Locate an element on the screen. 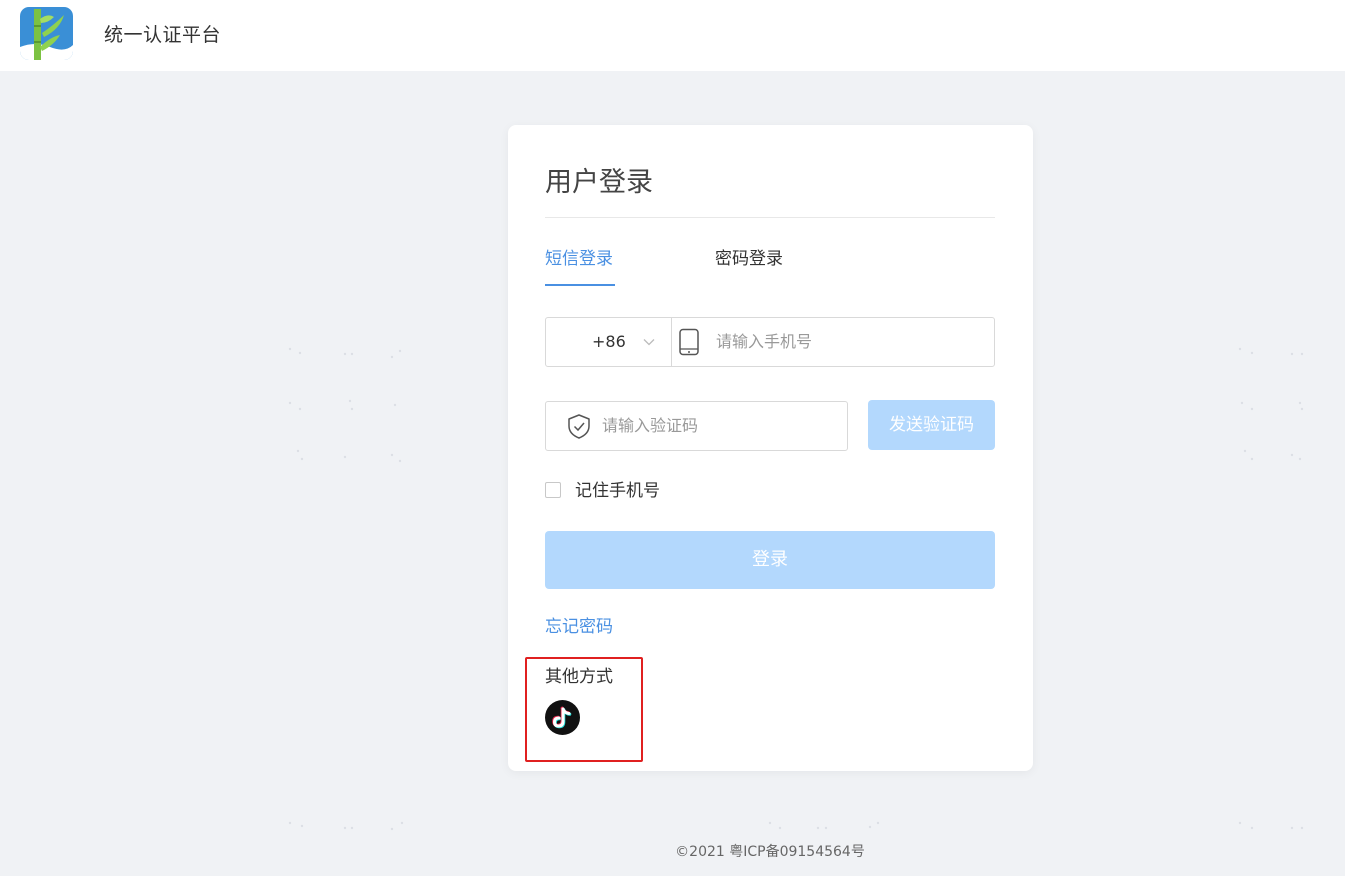 Image resolution: width=1352 pixels, height=876 pixels. chevron-down-icon is located at coordinates (649, 342).